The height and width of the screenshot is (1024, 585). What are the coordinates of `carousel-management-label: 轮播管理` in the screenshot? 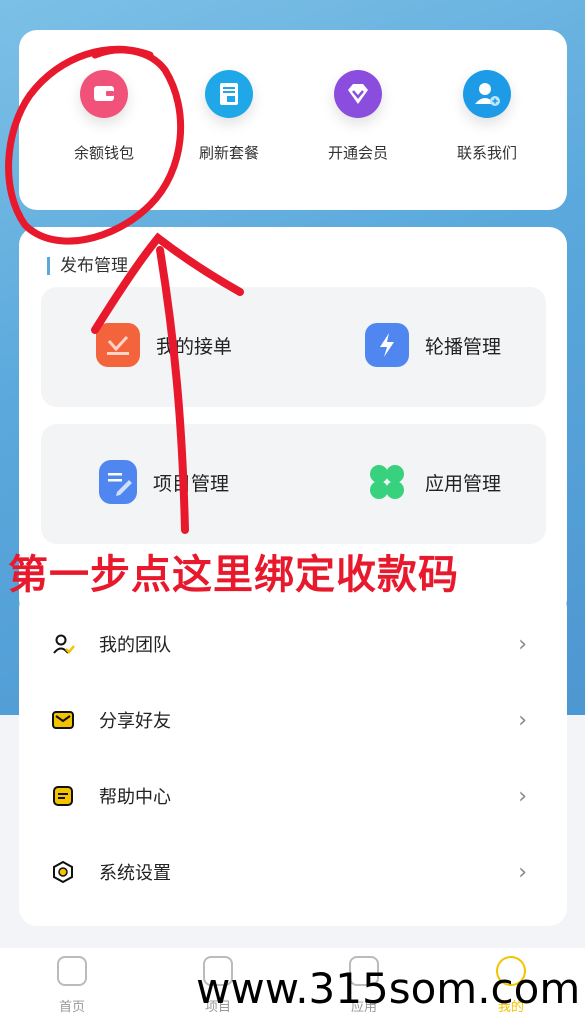 It's located at (463, 346).